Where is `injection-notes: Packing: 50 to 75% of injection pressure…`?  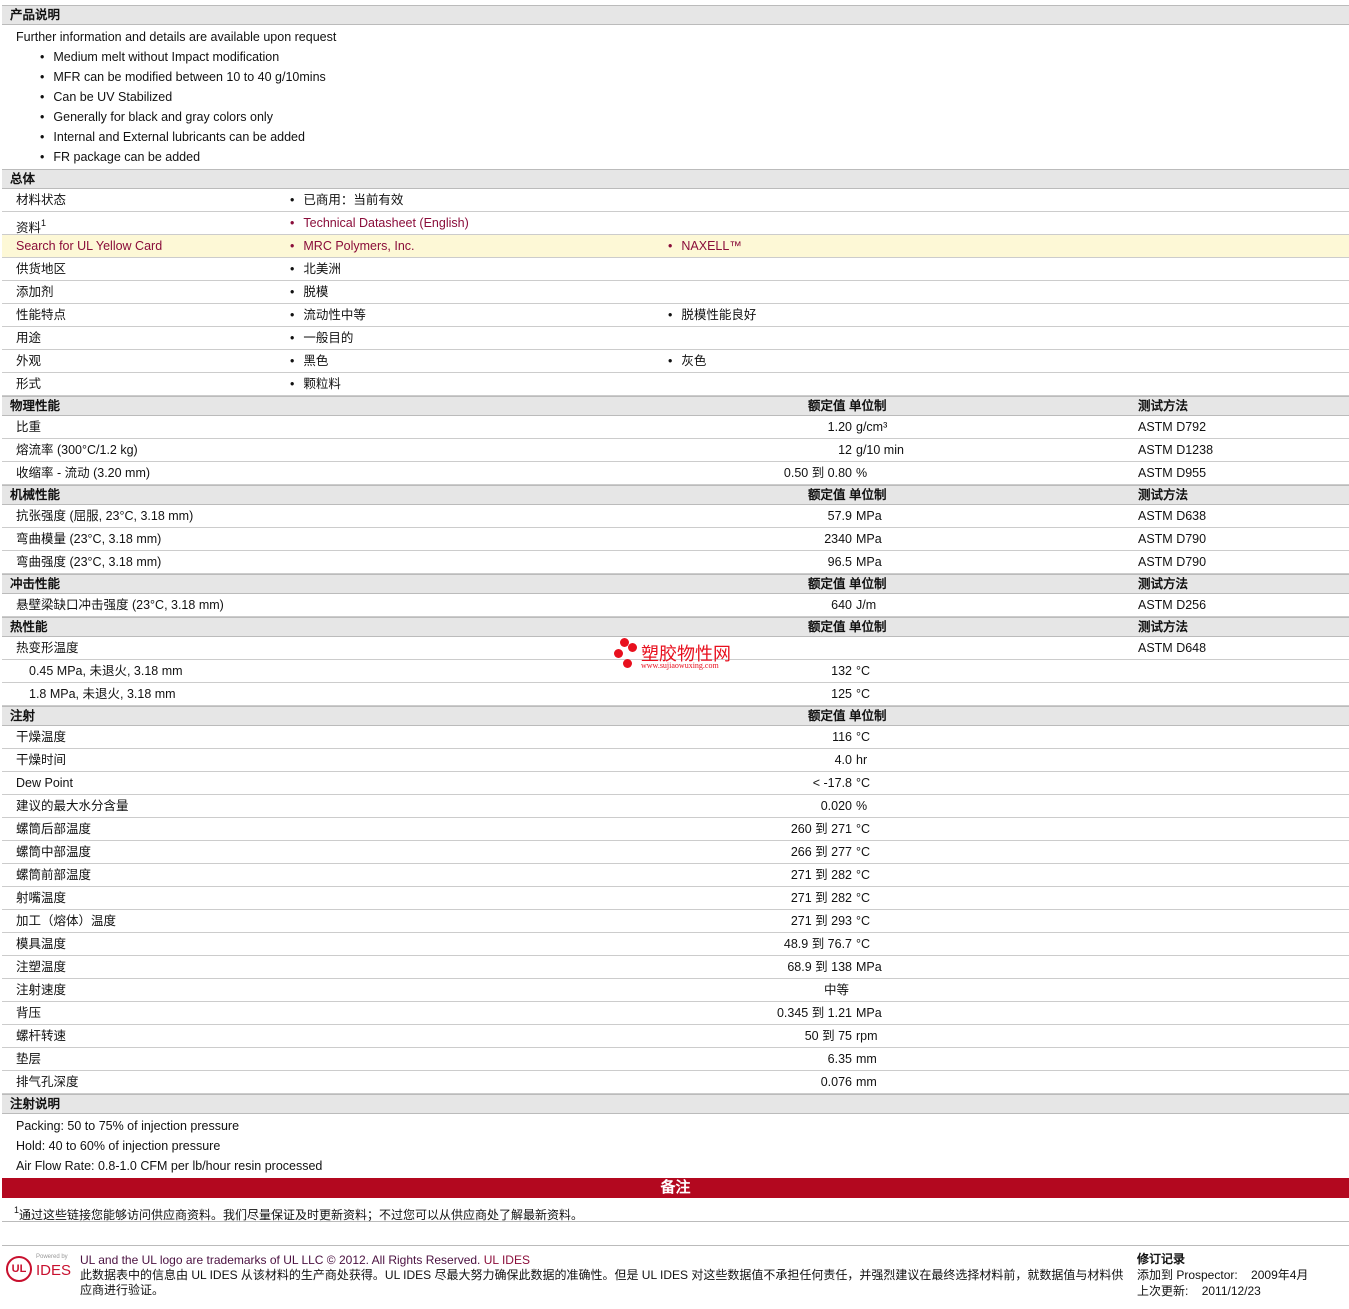
injection-notes: Packing: 50 to 75% of injection pressure… is located at coordinates (675, 1146).